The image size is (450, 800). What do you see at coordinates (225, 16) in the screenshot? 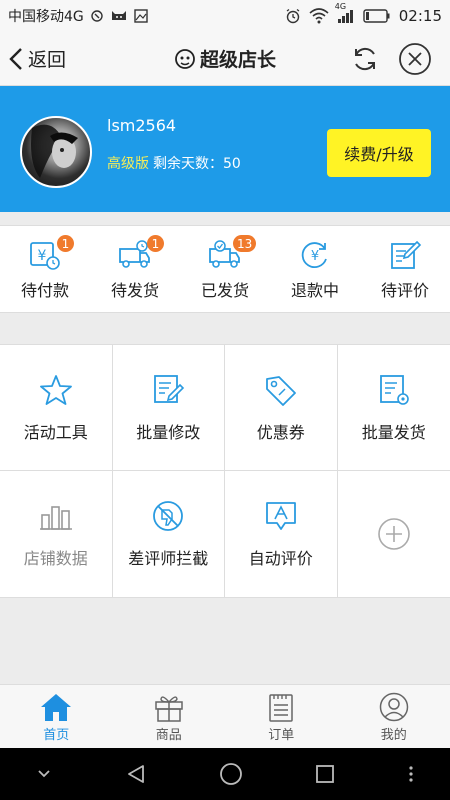
I see `status-bar: 中国移动4G 4G 02:15` at bounding box center [225, 16].